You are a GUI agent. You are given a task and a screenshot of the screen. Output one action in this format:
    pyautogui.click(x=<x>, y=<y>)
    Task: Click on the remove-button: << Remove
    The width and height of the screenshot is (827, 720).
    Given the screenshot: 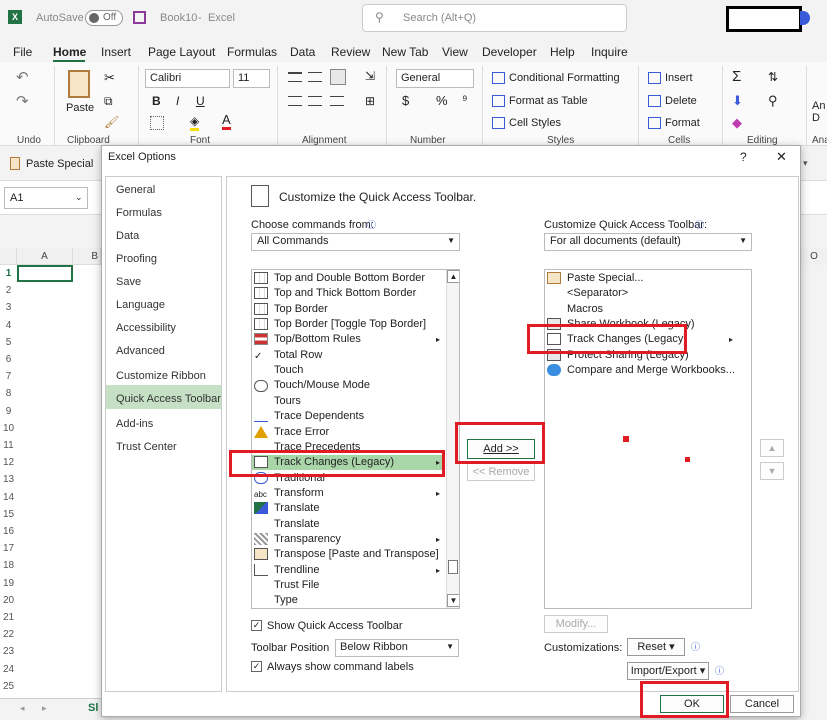 What is the action you would take?
    pyautogui.click(x=501, y=472)
    